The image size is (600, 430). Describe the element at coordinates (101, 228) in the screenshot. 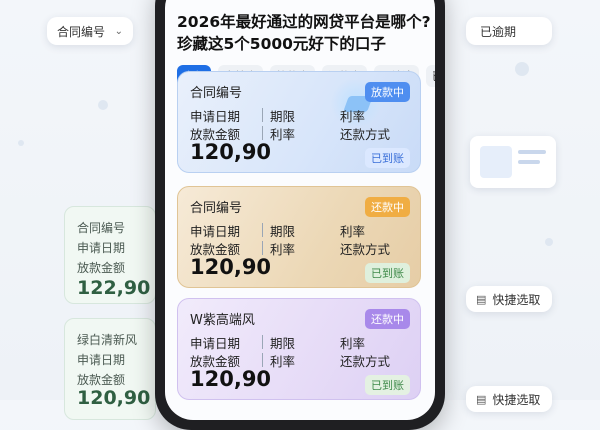

I see `side-card-title: 合同编号` at that location.